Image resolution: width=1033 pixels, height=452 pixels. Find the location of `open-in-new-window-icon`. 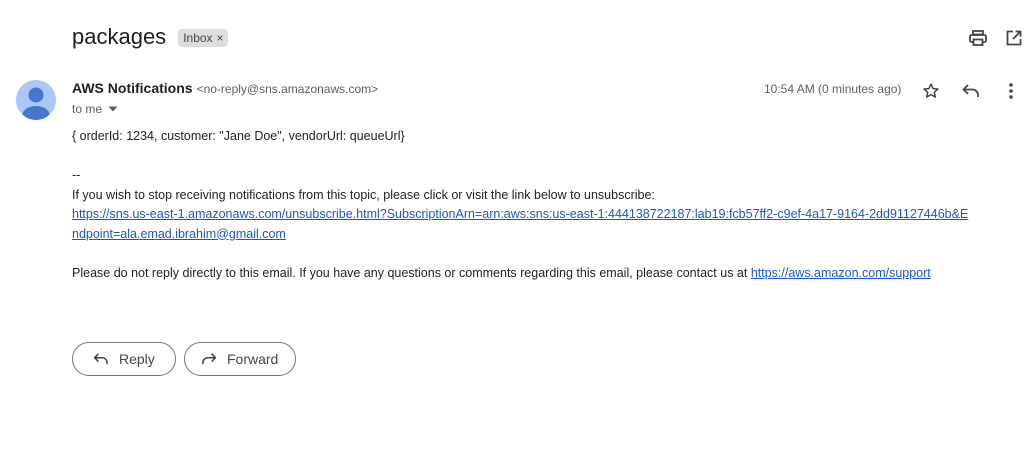

open-in-new-window-icon is located at coordinates (1014, 38).